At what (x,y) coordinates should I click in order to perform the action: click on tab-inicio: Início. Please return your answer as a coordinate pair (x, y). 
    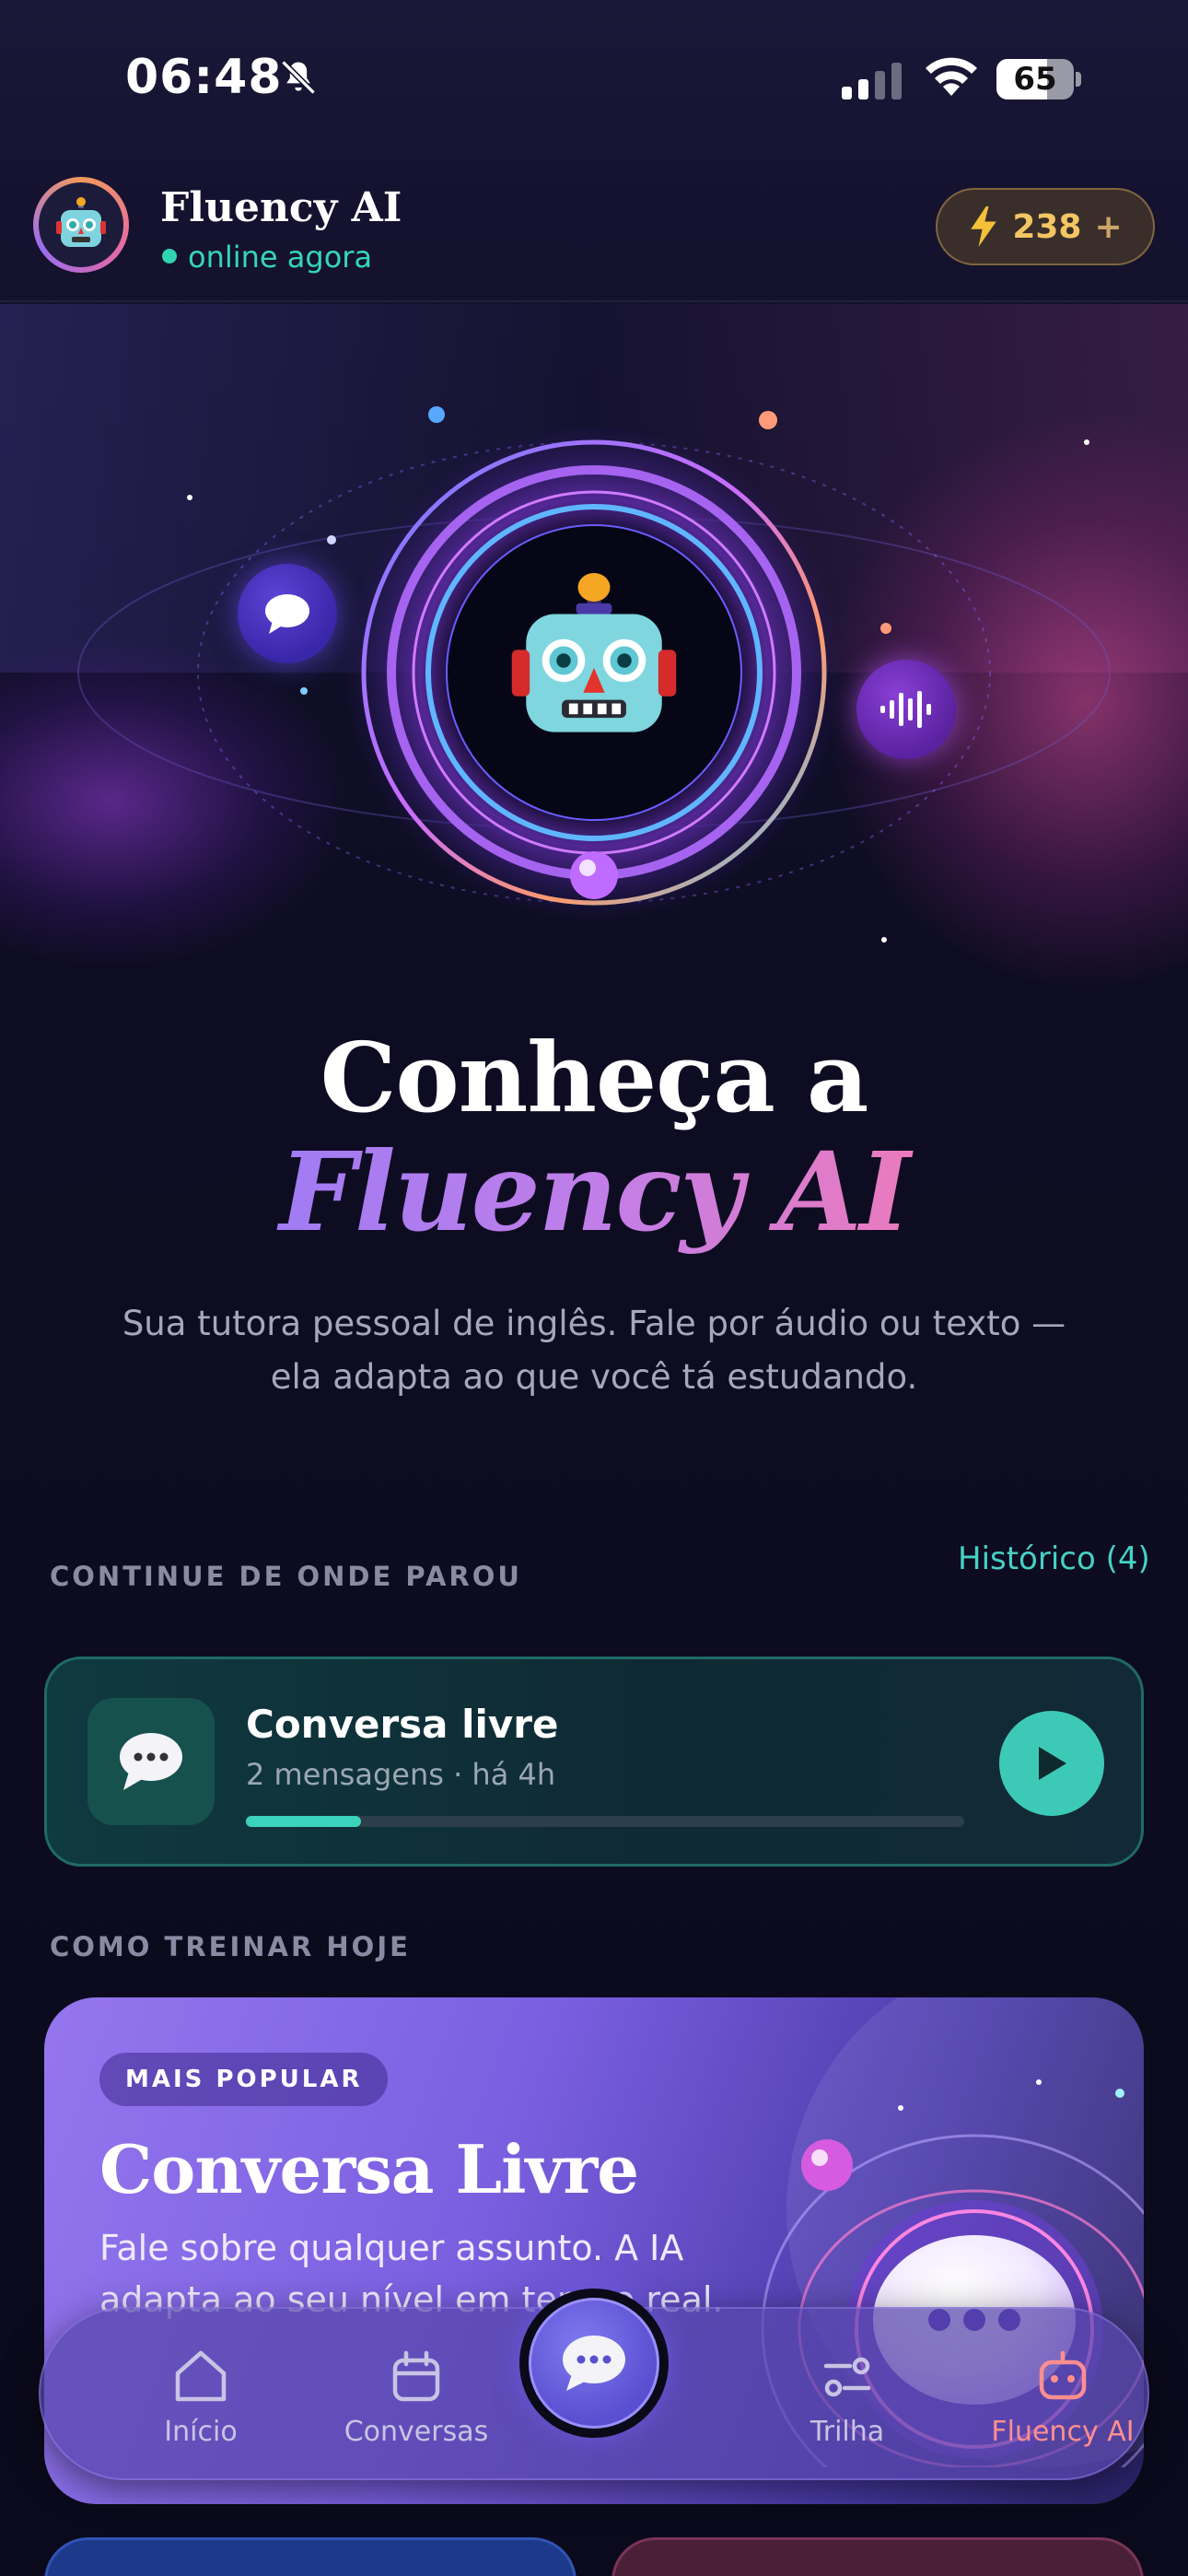
    Looking at the image, I should click on (201, 2399).